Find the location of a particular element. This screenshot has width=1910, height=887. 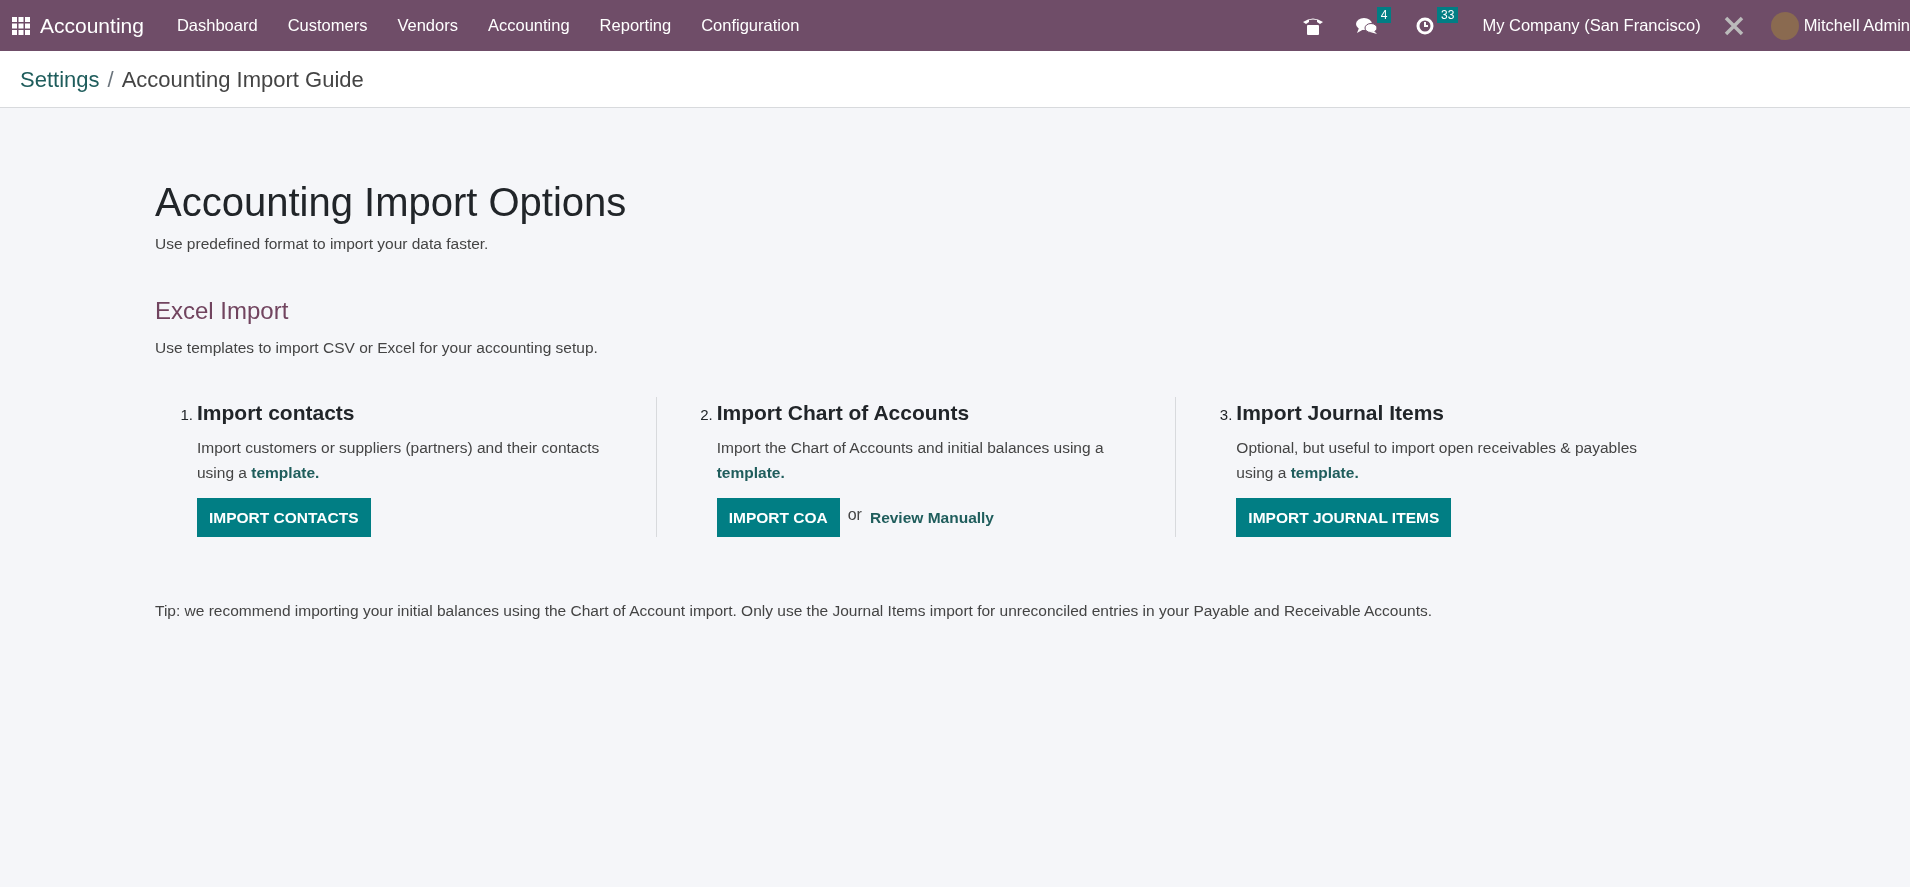

breadcrumb-link: Settings is located at coordinates (60, 79).